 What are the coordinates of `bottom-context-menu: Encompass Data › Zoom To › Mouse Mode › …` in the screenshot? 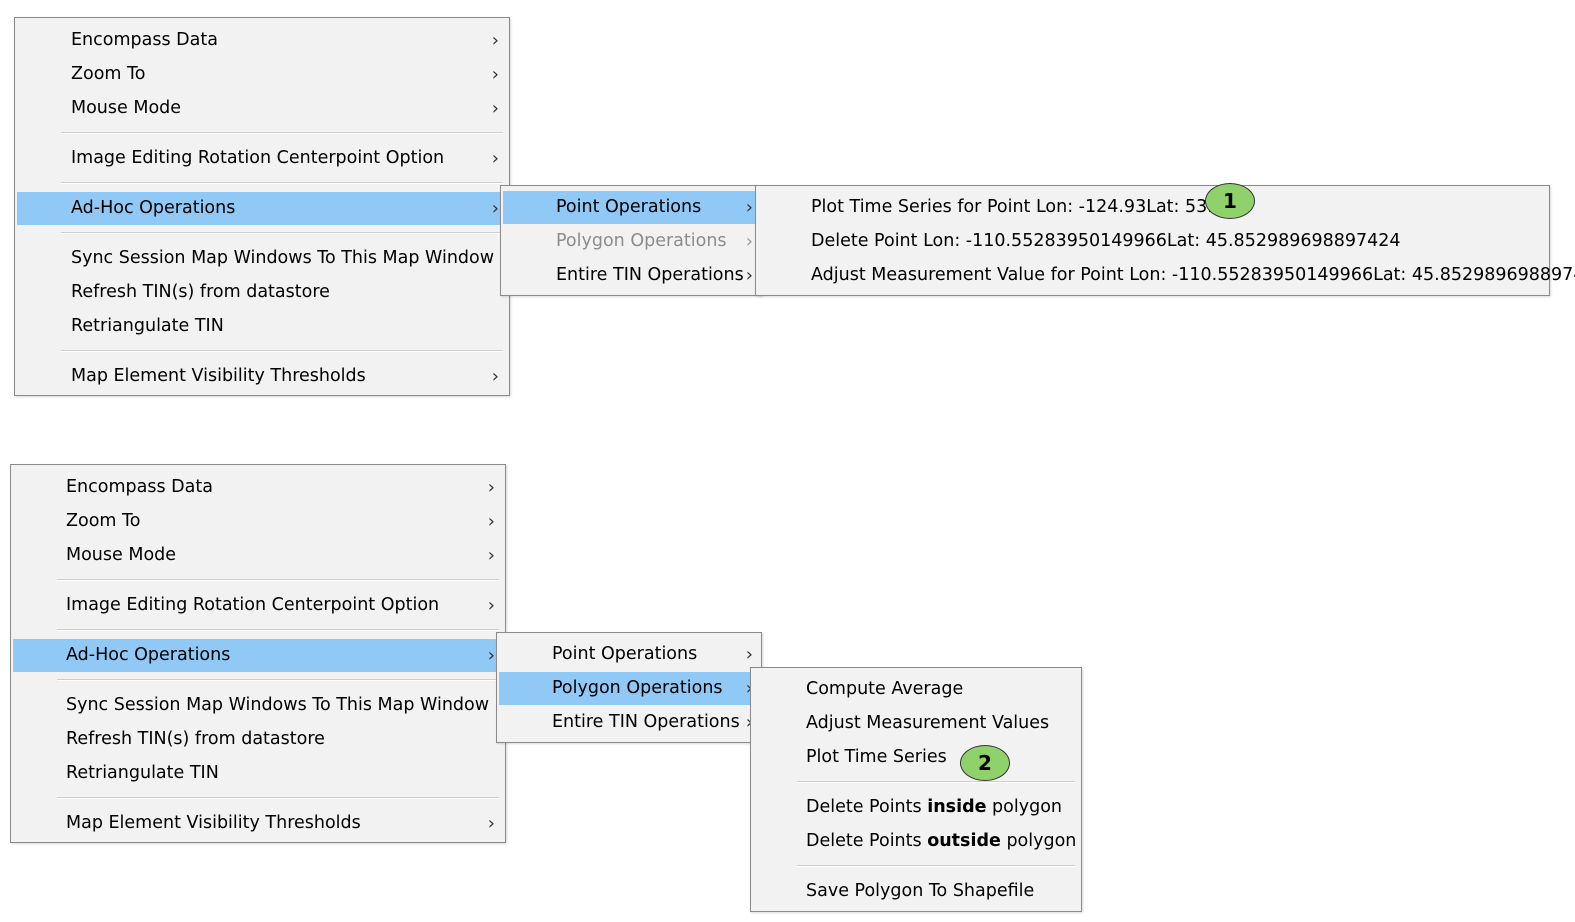 It's located at (258, 653).